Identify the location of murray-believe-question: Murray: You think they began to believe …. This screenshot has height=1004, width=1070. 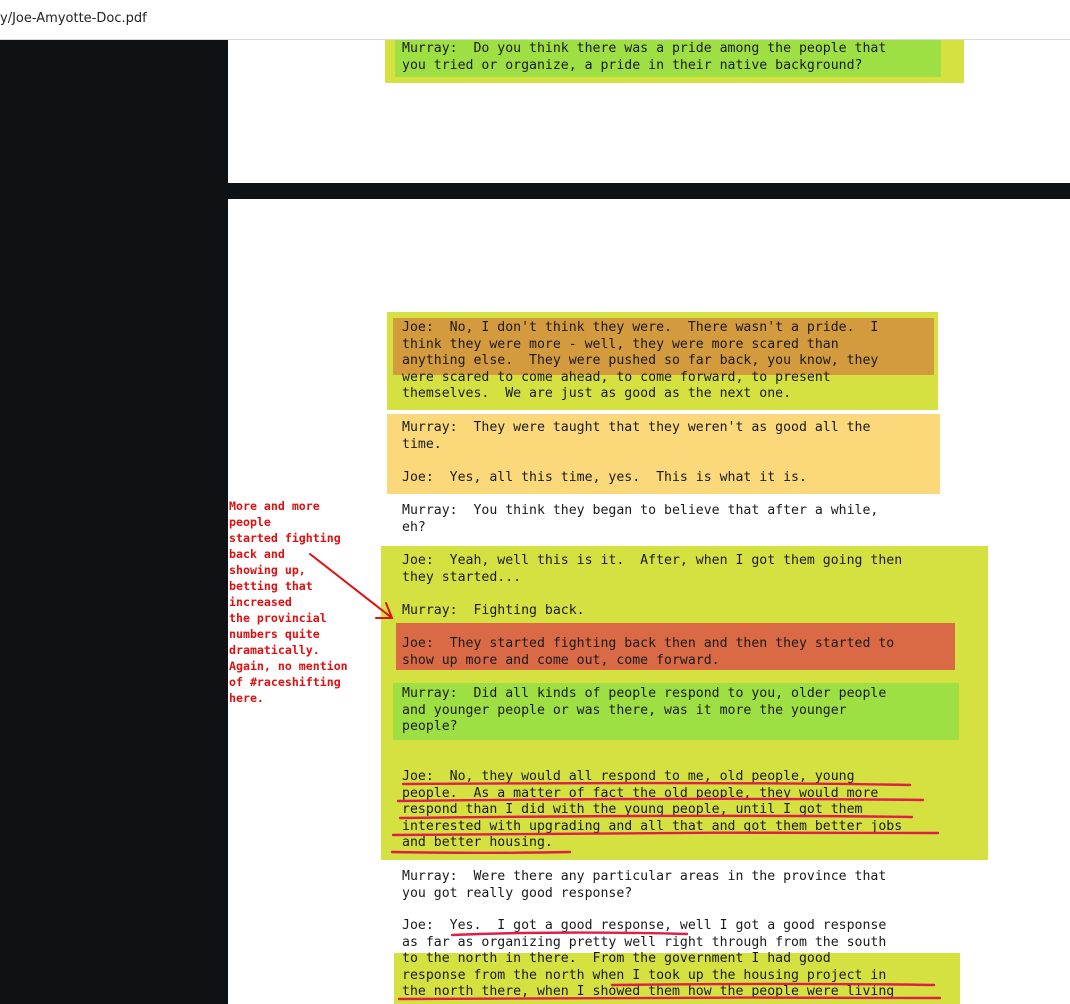
(640, 519).